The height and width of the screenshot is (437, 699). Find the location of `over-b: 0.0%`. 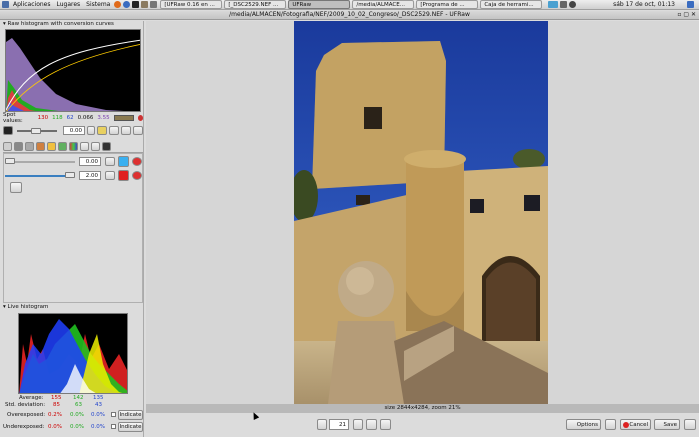

over-b: 0.0% is located at coordinates (98, 415).